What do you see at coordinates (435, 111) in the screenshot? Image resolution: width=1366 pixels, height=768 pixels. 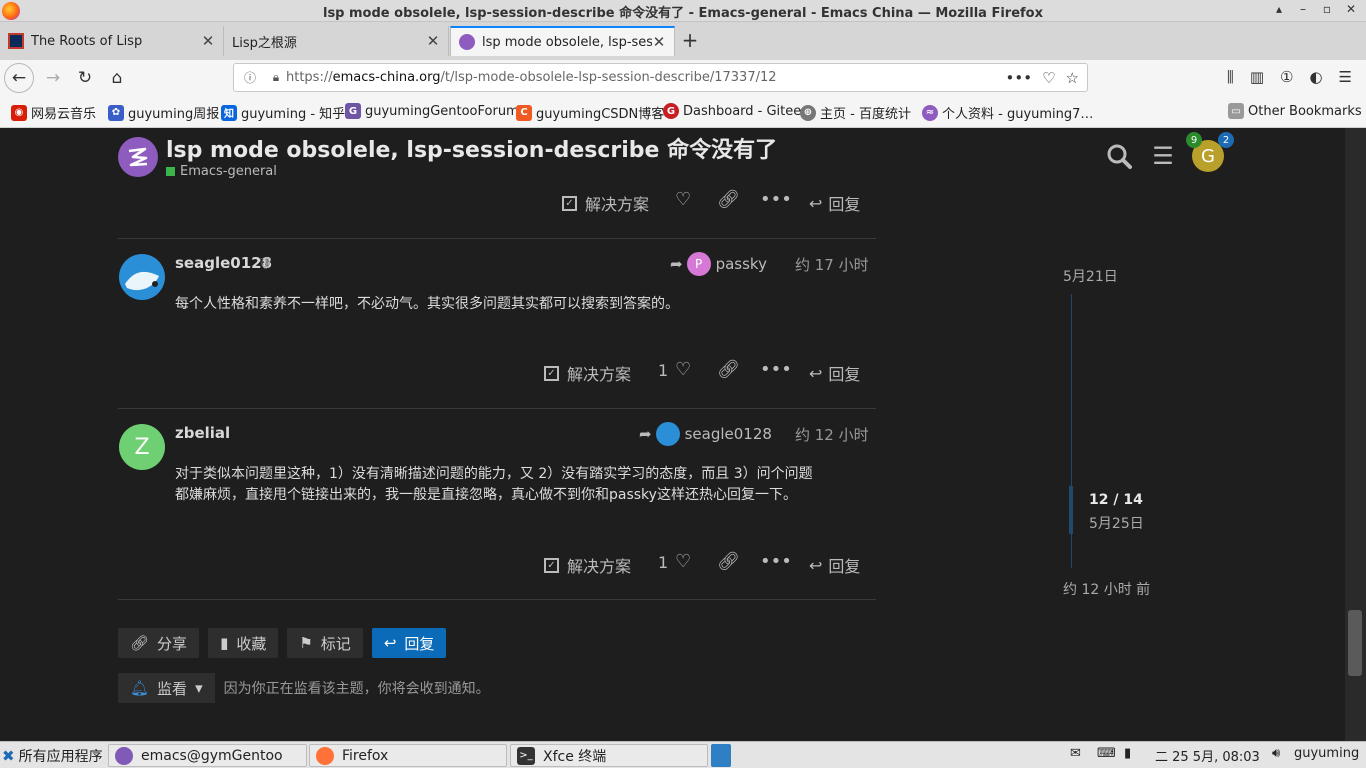 I see `bookmark-gentoo-forums: GguyumingGentooForums` at bounding box center [435, 111].